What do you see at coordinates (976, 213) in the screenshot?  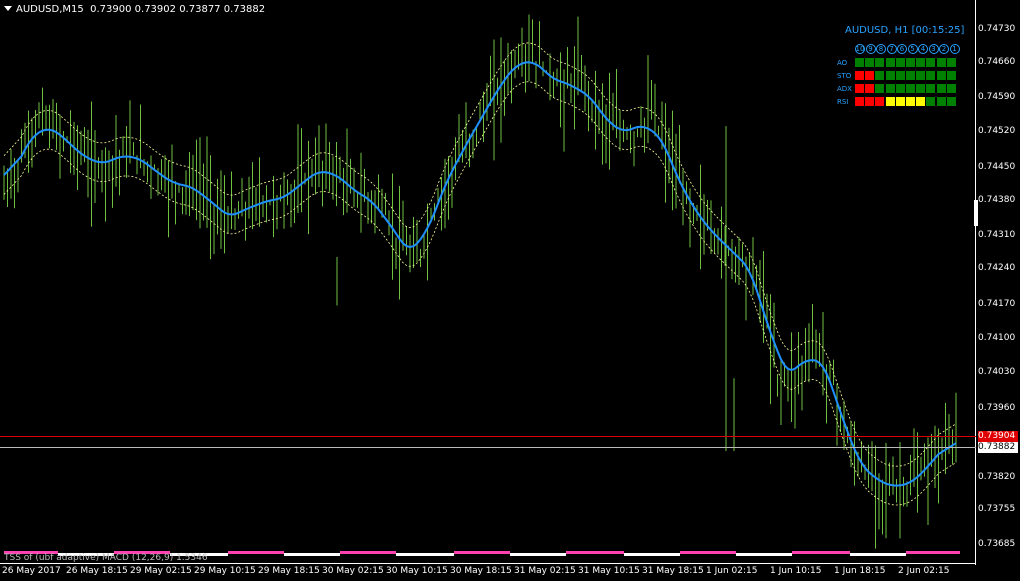 I see `scale-handle` at bounding box center [976, 213].